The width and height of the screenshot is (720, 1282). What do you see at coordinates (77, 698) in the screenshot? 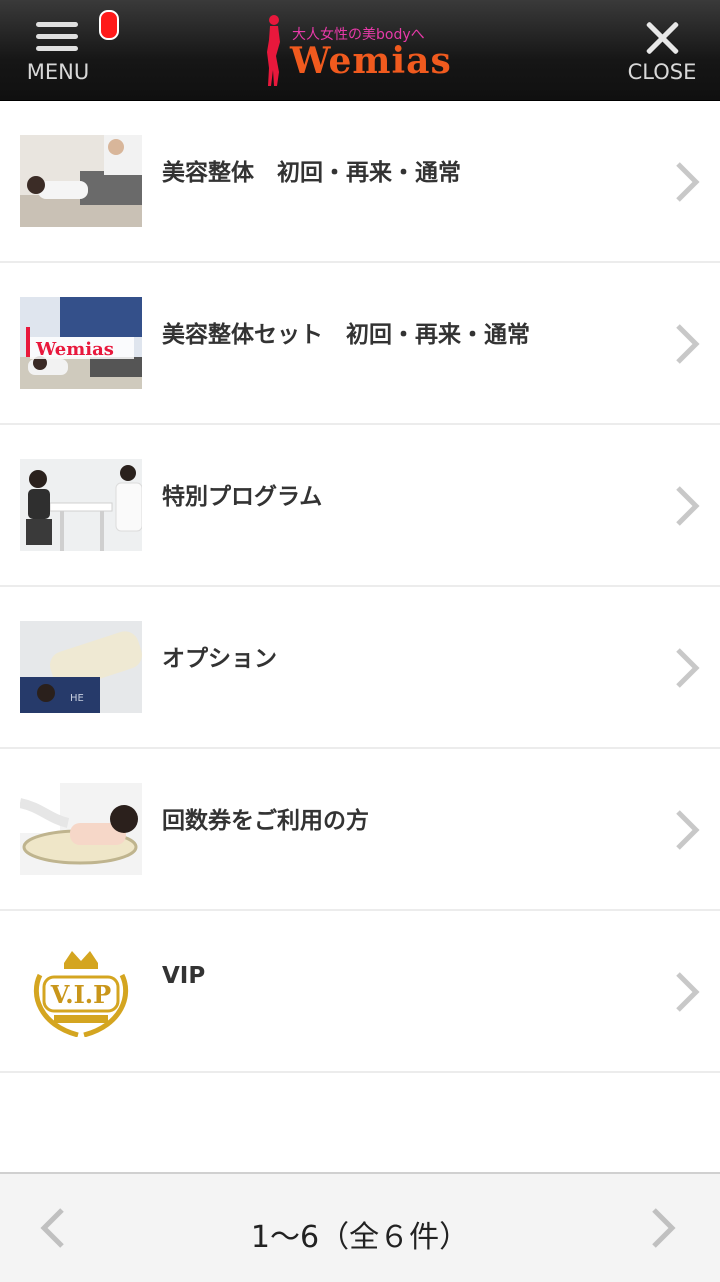
I see `svg-text: HE` at bounding box center [77, 698].